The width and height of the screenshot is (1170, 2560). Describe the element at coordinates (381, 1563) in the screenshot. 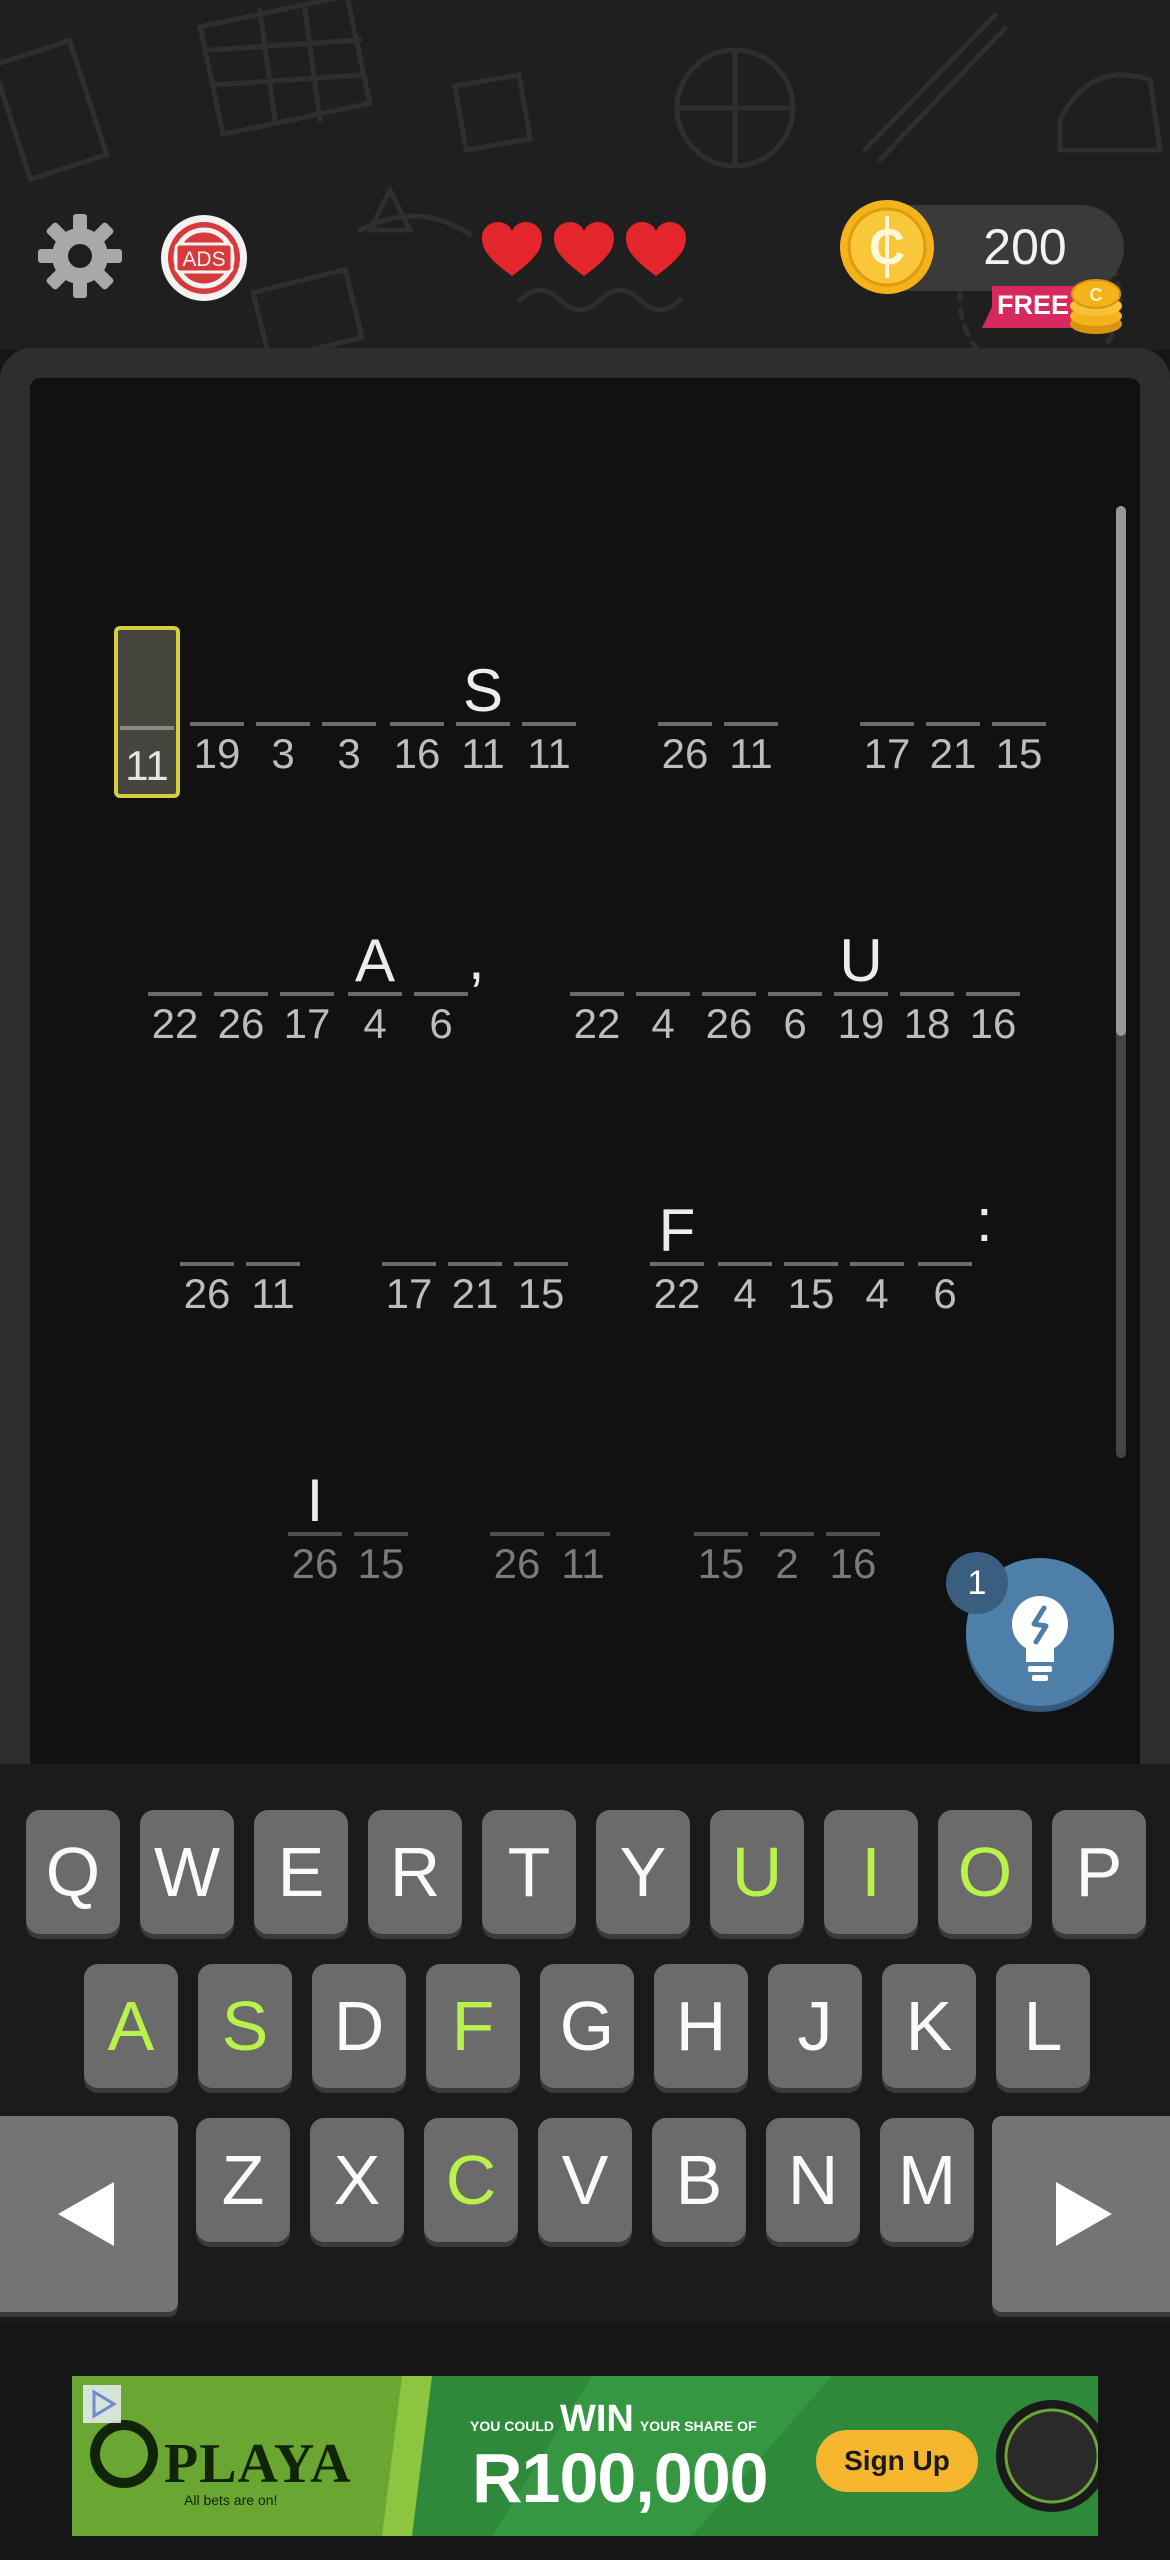

I see `cell-cipher-number: 15` at that location.